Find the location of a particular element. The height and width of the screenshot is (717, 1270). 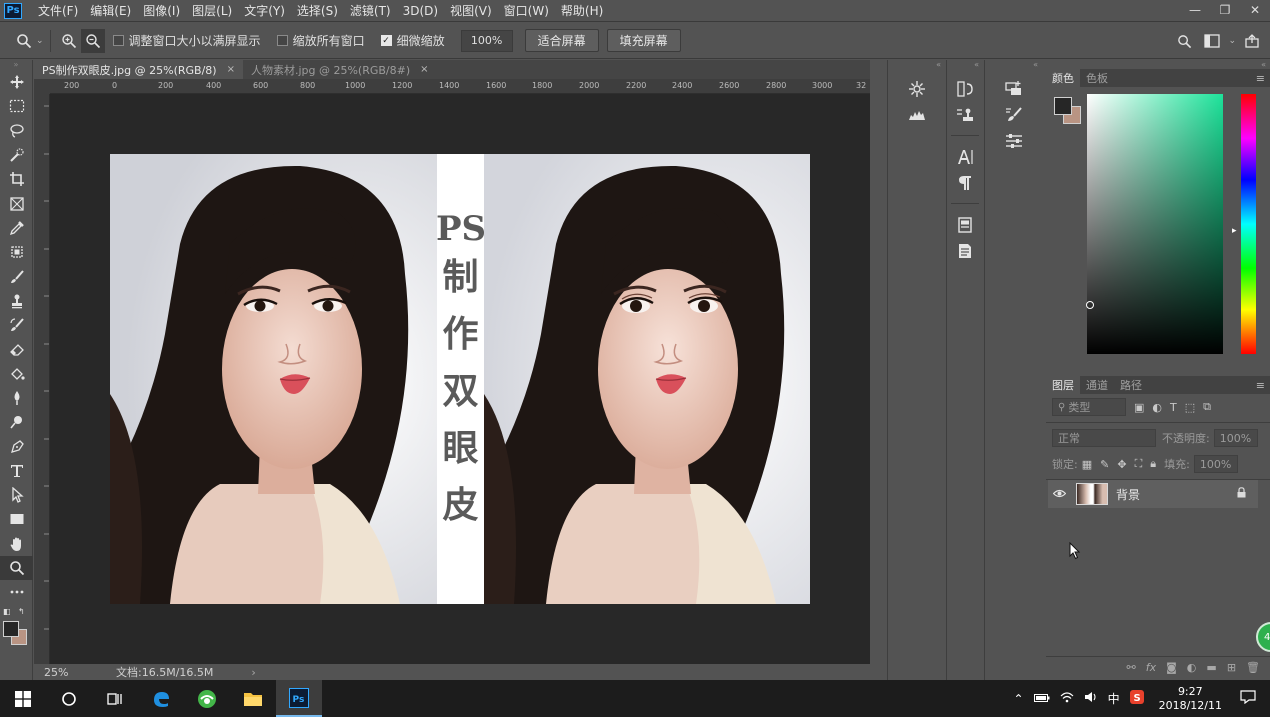

lock-position-icon: ✥ is located at coordinates (1121, 464).